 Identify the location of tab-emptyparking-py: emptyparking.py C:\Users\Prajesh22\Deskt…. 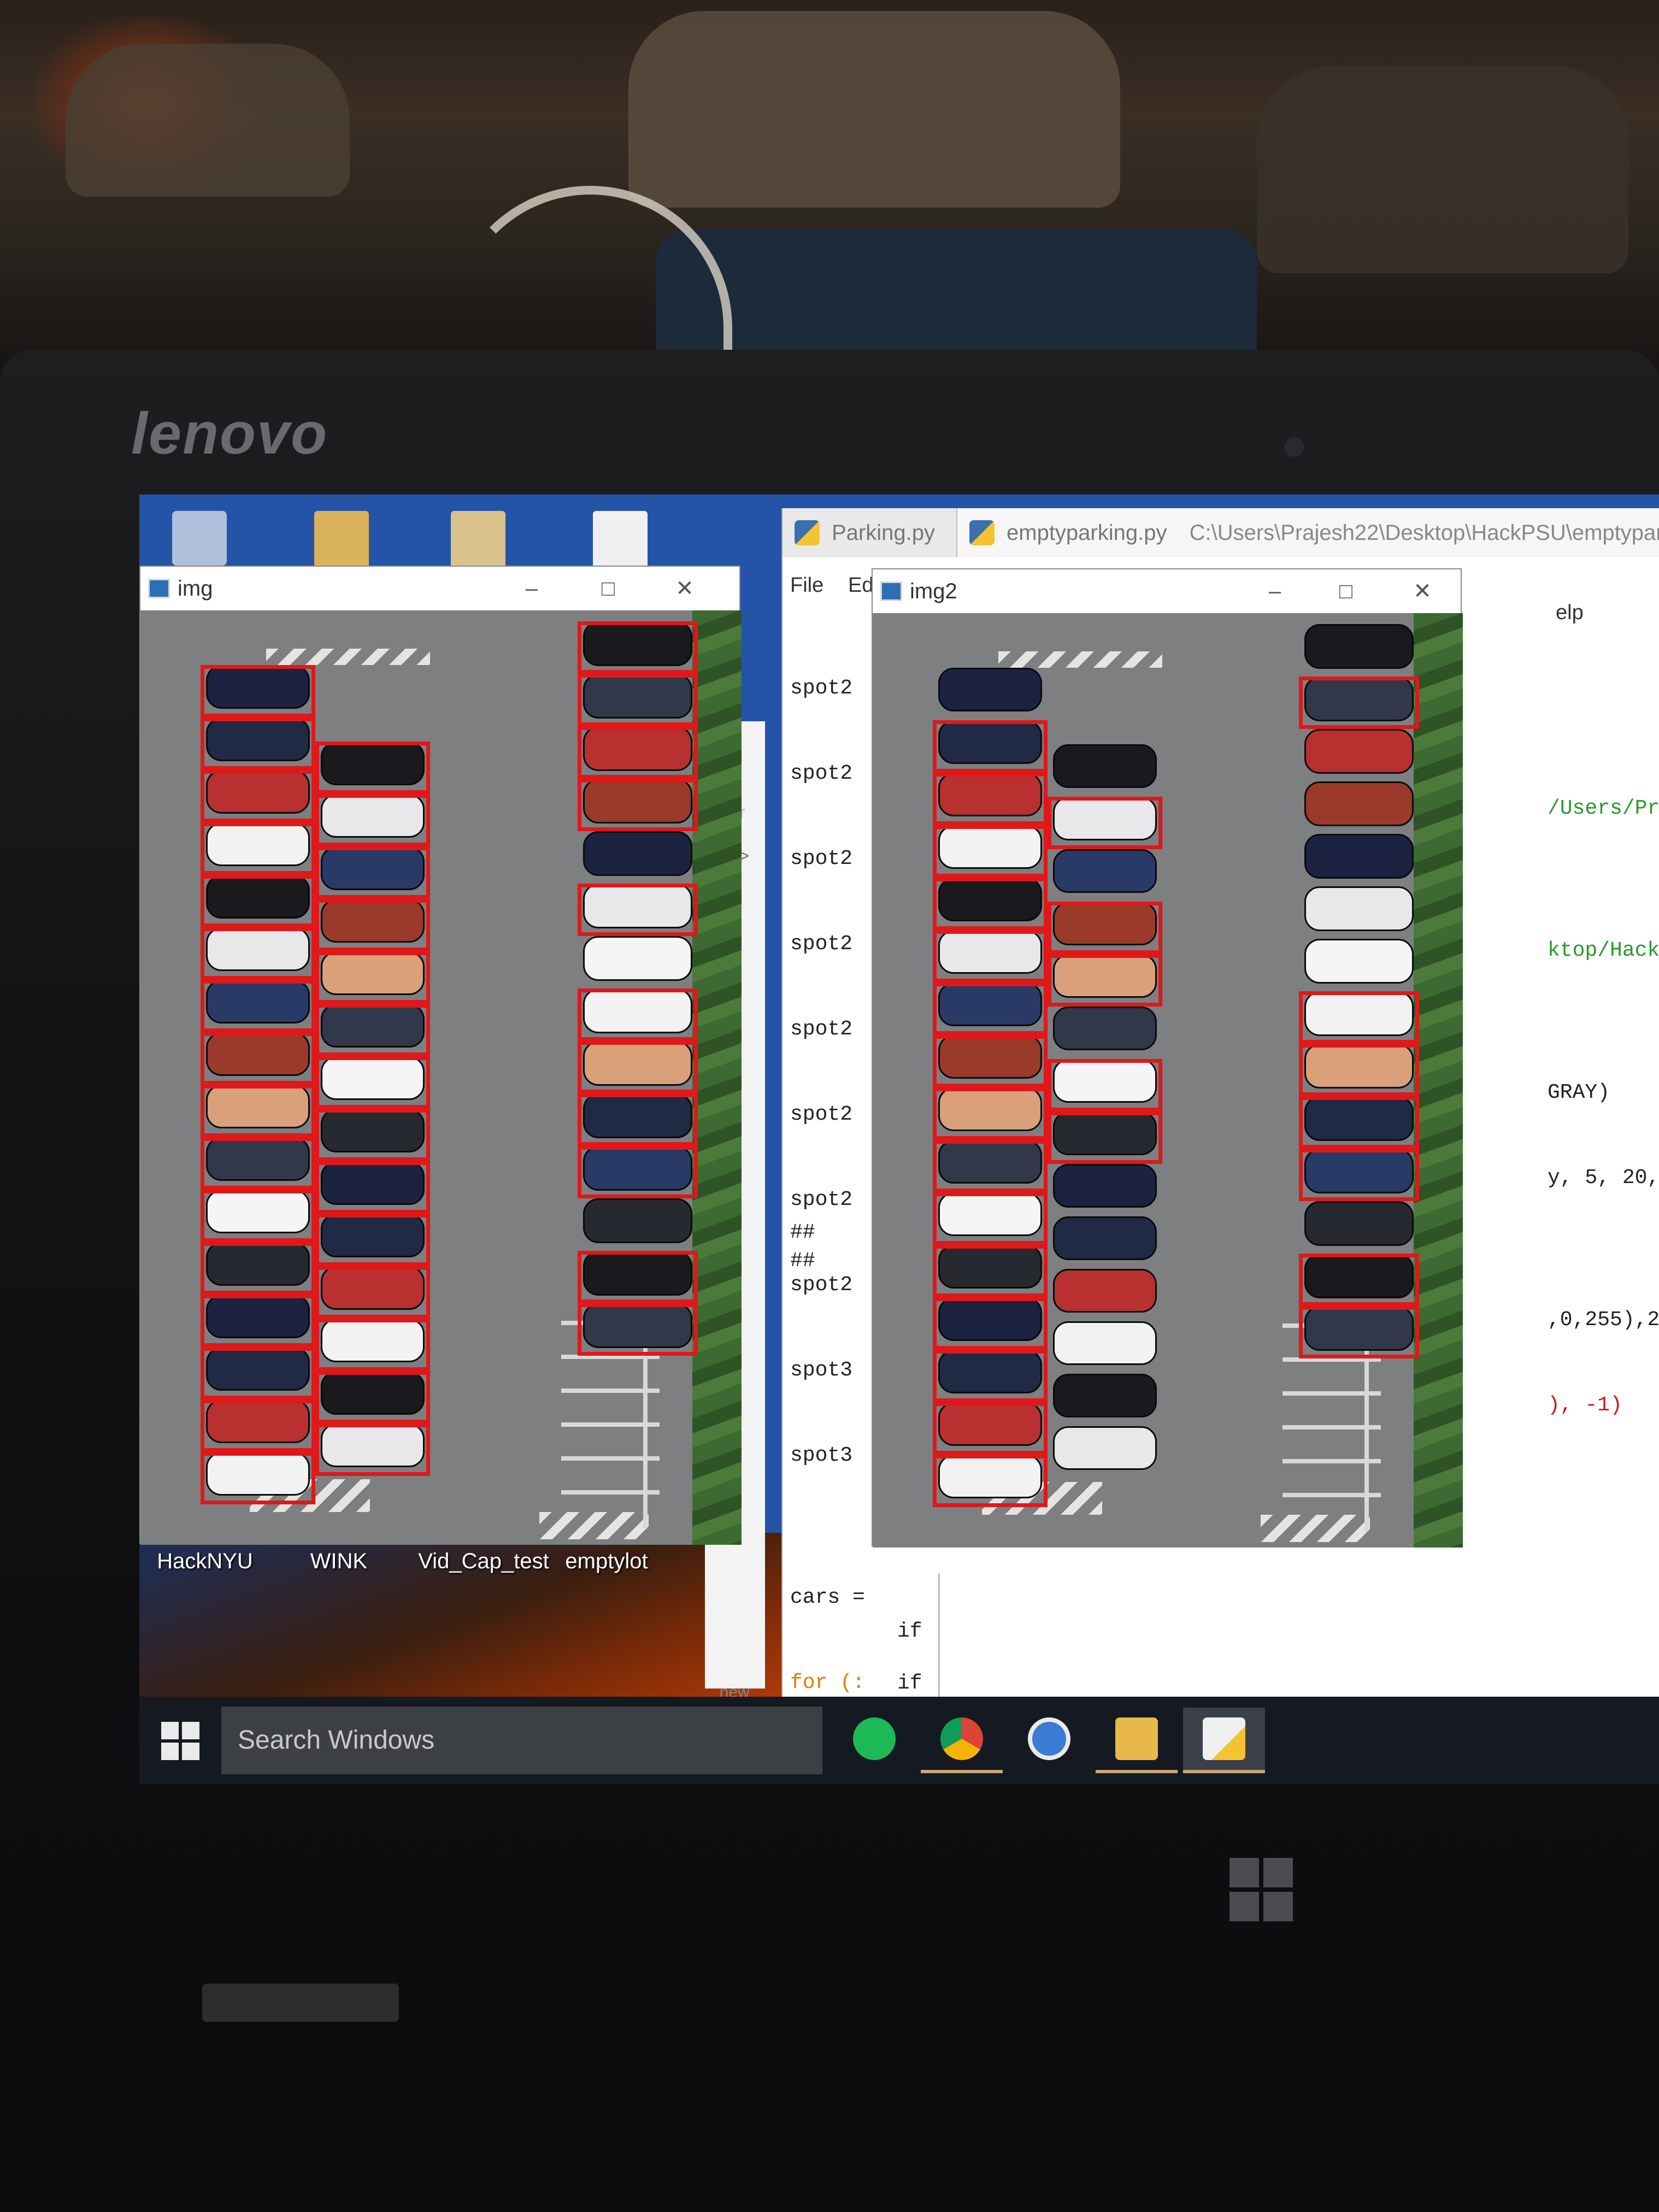
(1308, 532).